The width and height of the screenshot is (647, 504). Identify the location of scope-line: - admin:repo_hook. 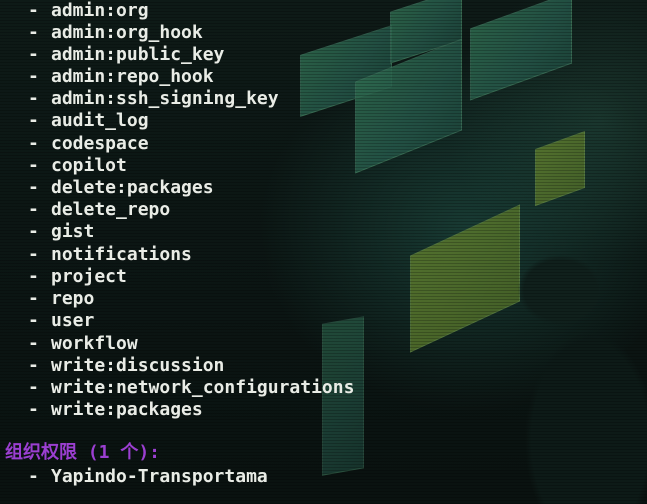
(121, 77).